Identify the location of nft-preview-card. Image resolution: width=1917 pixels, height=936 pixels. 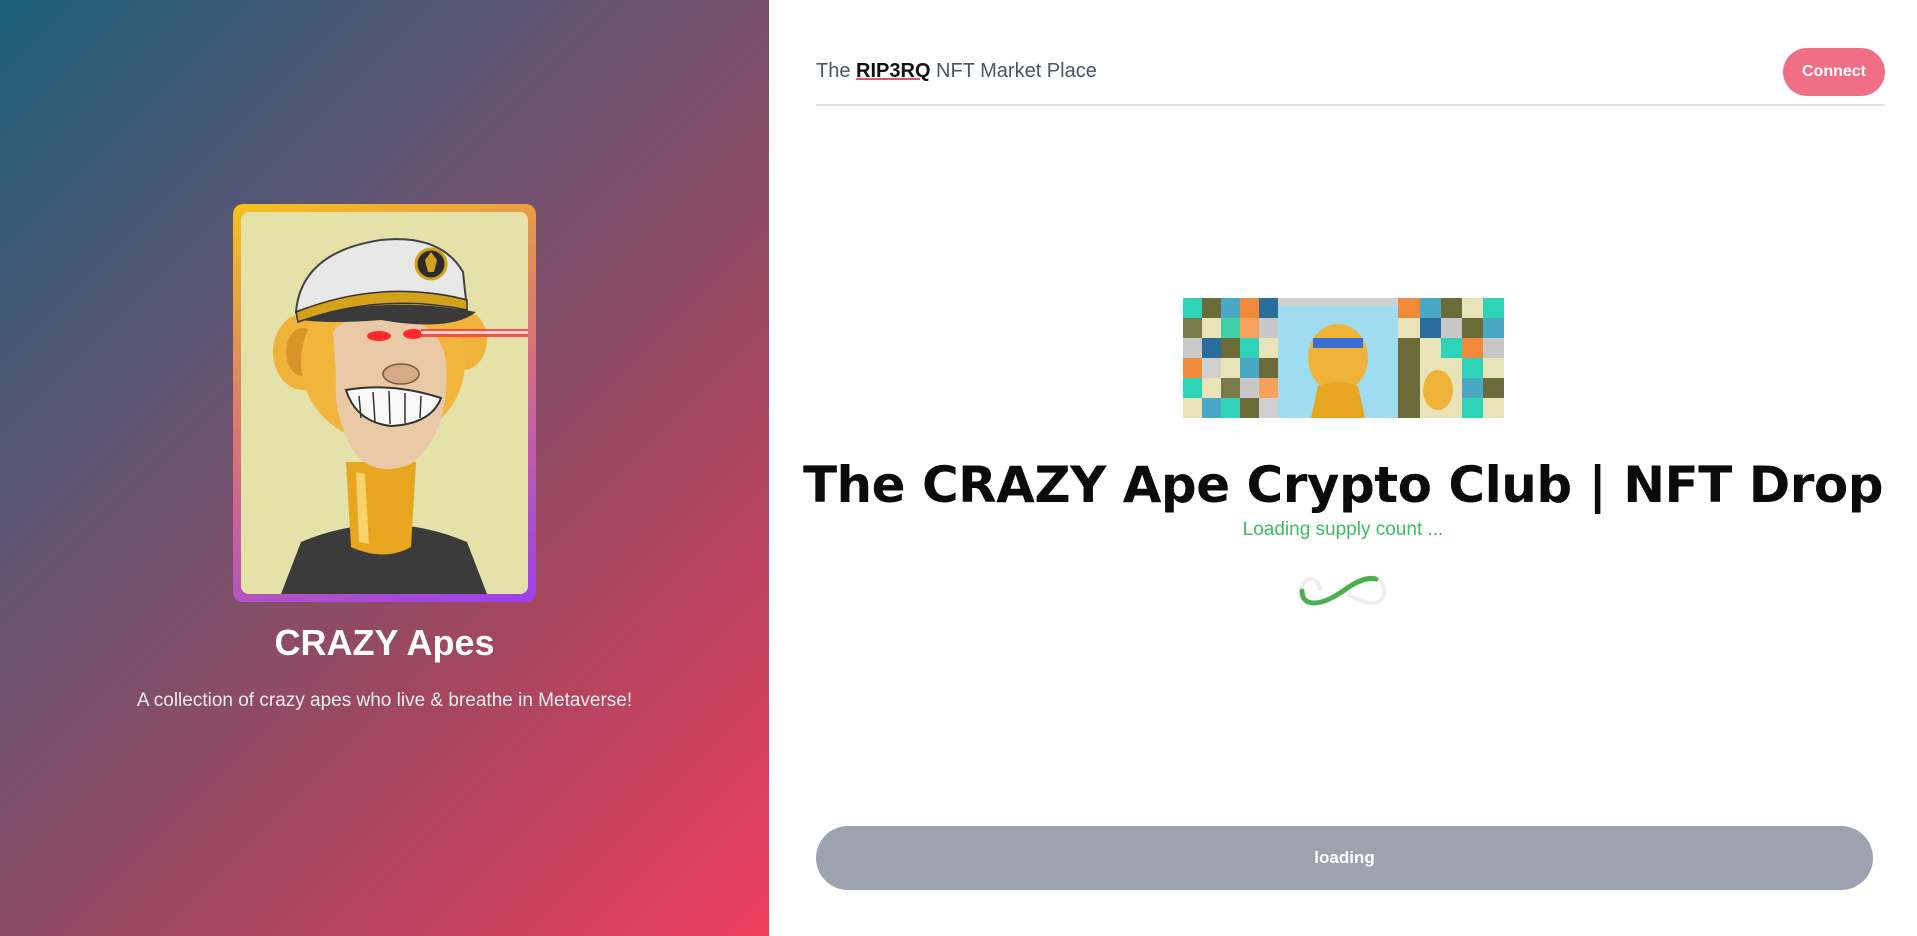
(384, 403).